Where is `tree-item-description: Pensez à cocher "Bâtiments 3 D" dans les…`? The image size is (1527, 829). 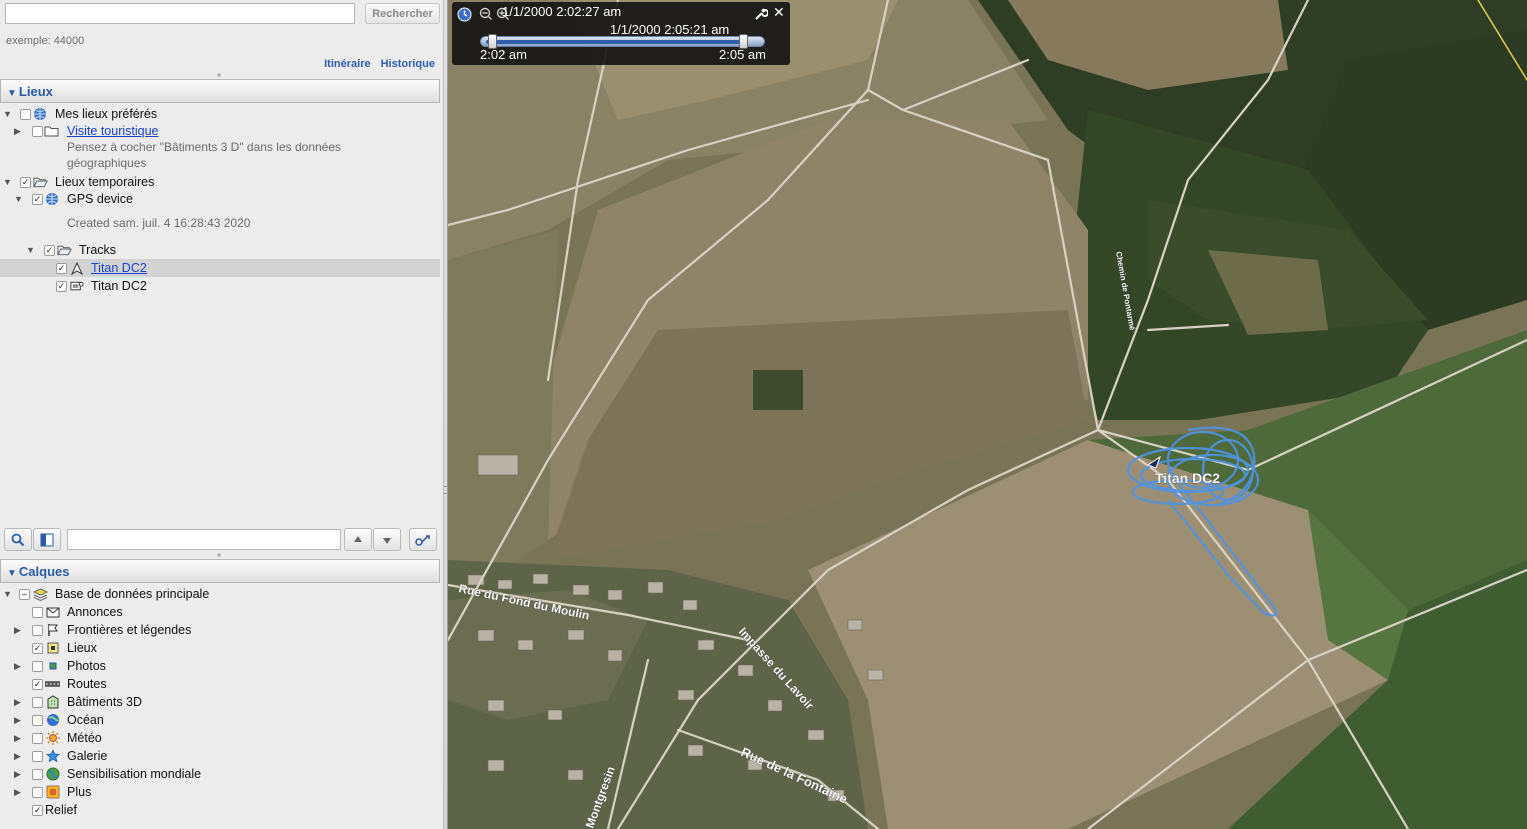 tree-item-description: Pensez à cocher "Bâtiments 3 D" dans les… is located at coordinates (204, 155).